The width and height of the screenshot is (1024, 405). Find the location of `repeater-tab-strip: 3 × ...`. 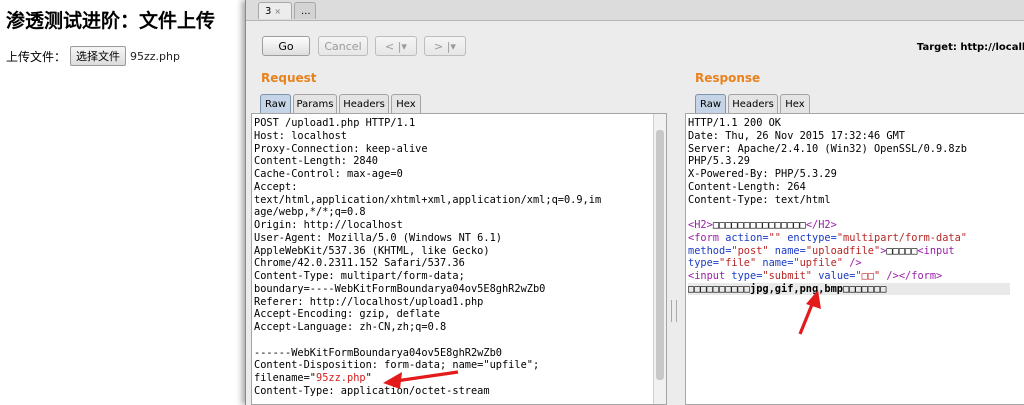

repeater-tab-strip: 3 × ... is located at coordinates (635, 10).